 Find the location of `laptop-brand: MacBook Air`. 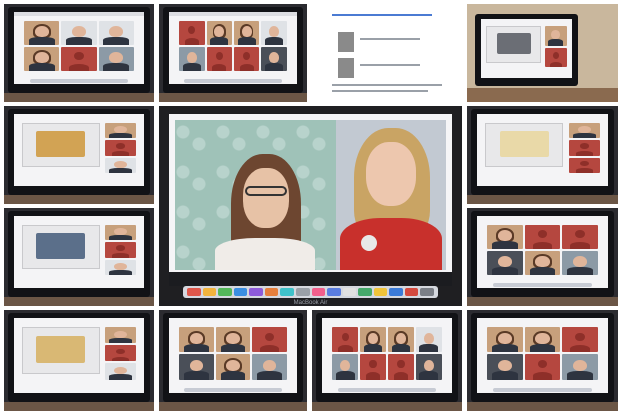

laptop-brand: MacBook Air is located at coordinates (310, 303).